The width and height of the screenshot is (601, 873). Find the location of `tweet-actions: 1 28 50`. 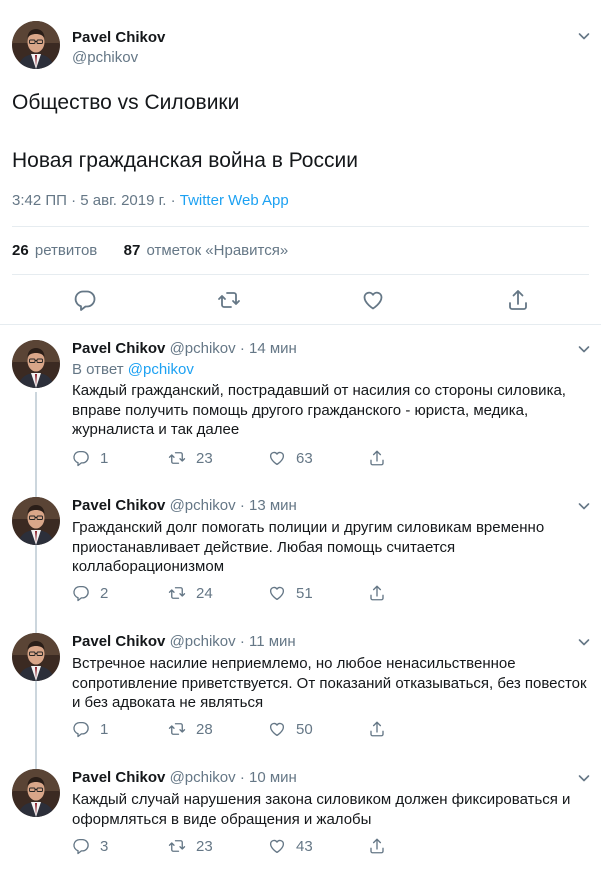

tweet-actions: 1 28 50 is located at coordinates (232, 730).